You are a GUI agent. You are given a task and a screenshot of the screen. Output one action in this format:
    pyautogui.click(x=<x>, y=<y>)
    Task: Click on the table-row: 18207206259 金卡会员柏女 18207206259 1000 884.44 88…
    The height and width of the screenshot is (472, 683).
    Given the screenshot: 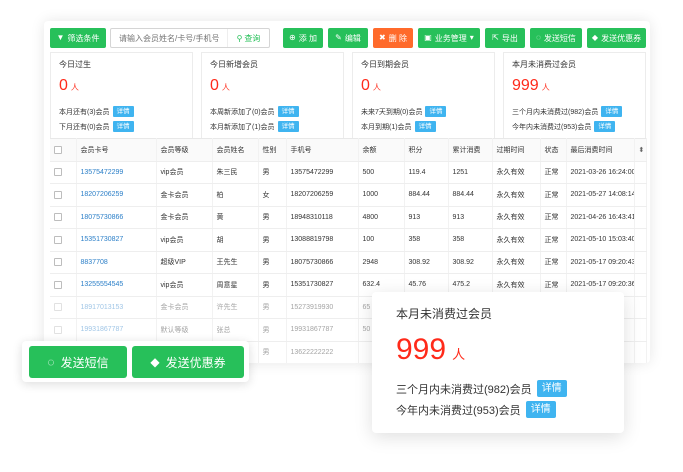 What is the action you would take?
    pyautogui.click(x=348, y=195)
    